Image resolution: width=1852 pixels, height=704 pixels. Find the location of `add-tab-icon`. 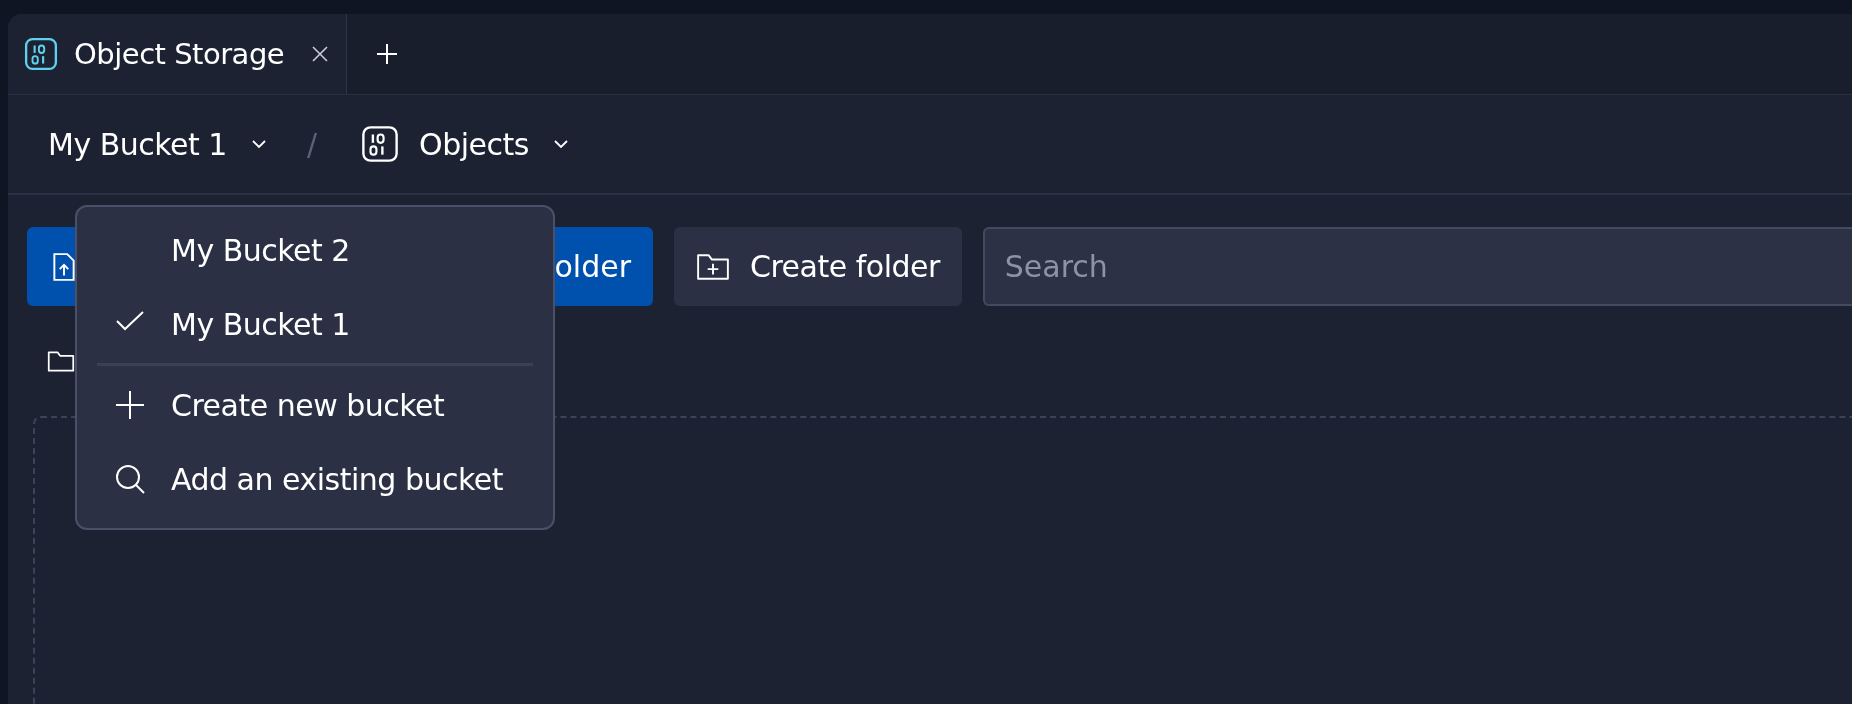

add-tab-icon is located at coordinates (387, 54).